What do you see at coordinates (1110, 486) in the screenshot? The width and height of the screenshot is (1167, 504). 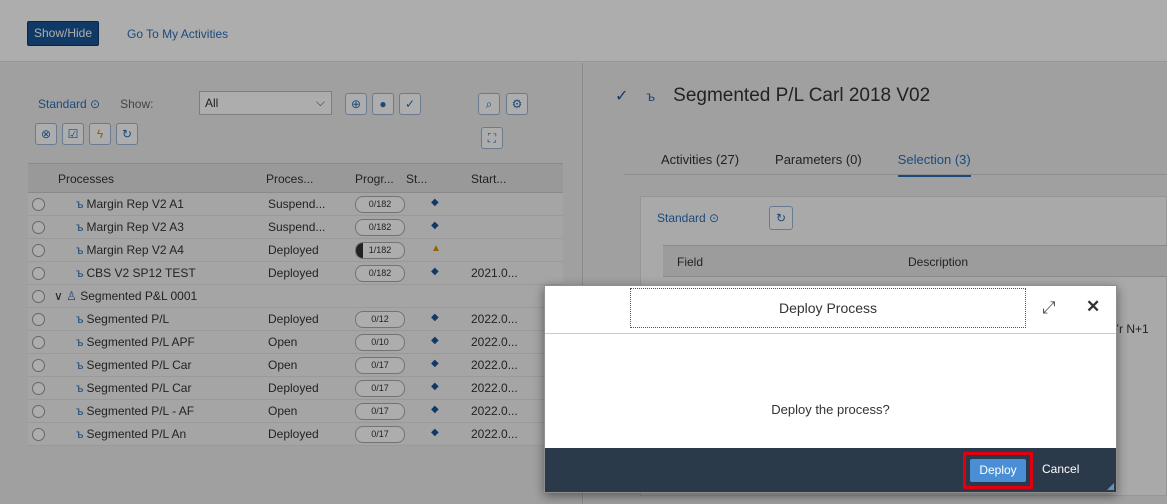 I see `resize-handle` at bounding box center [1110, 486].